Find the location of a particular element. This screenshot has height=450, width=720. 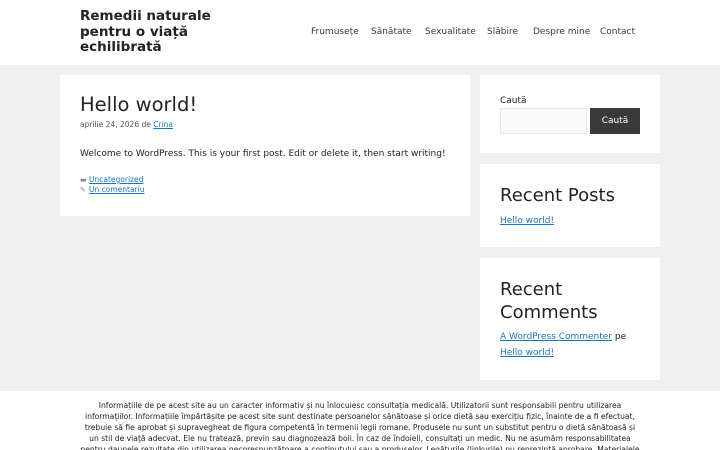

nav-item-contact: Contact is located at coordinates (617, 32).